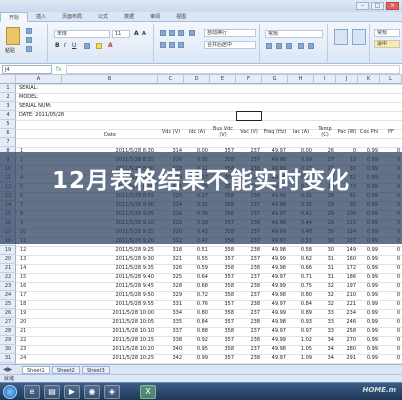  Describe the element at coordinates (28, 313) in the screenshot. I see `row-index-cell: 19` at that location.